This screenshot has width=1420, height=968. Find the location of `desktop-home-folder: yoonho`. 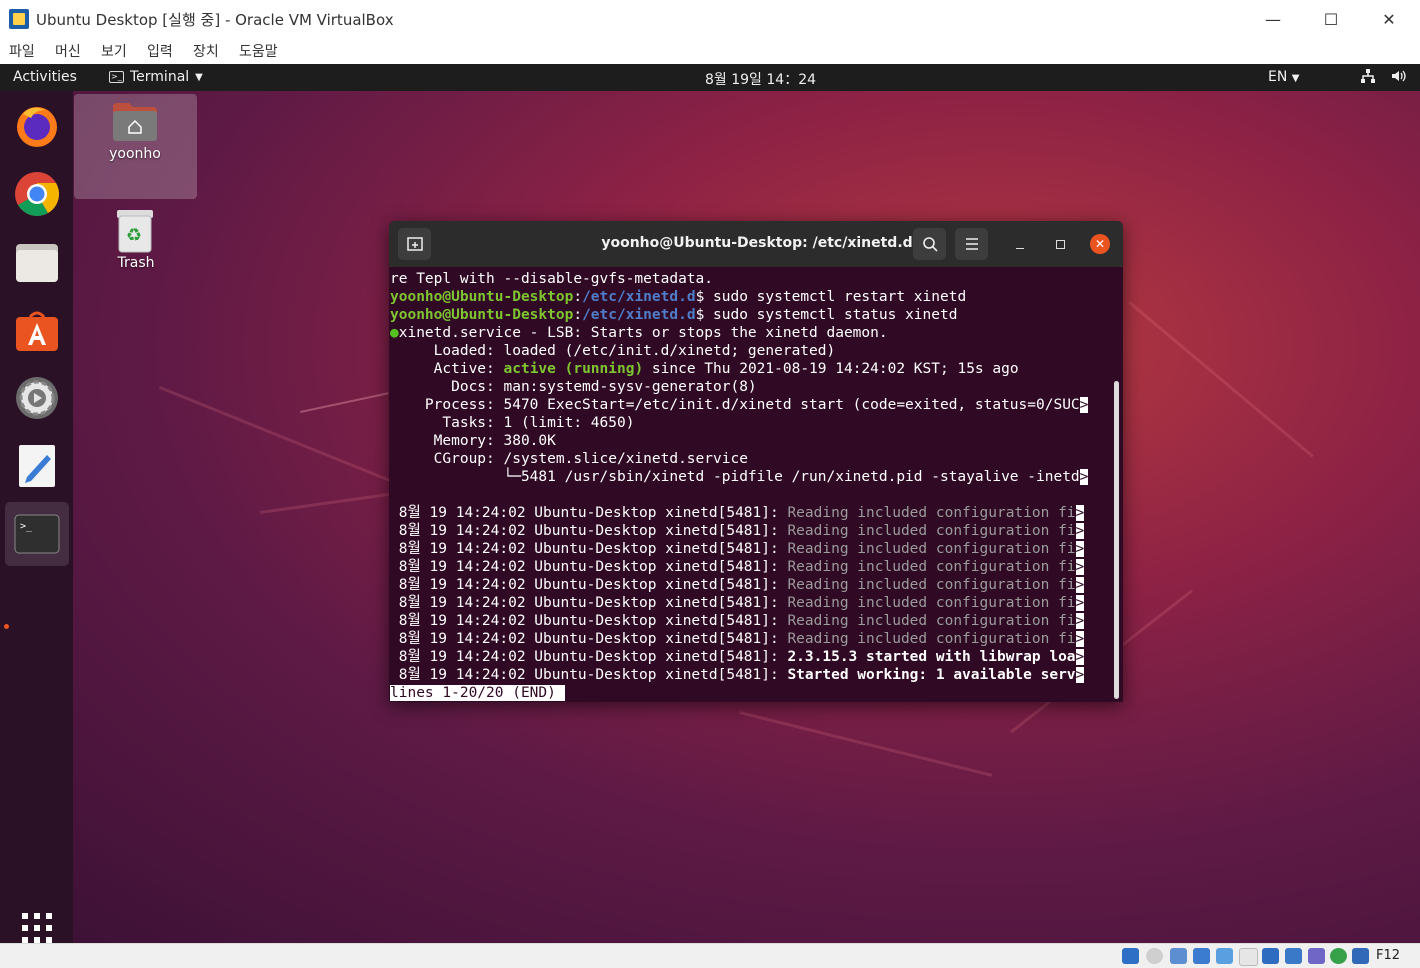

desktop-home-folder: yoonho is located at coordinates (135, 146).